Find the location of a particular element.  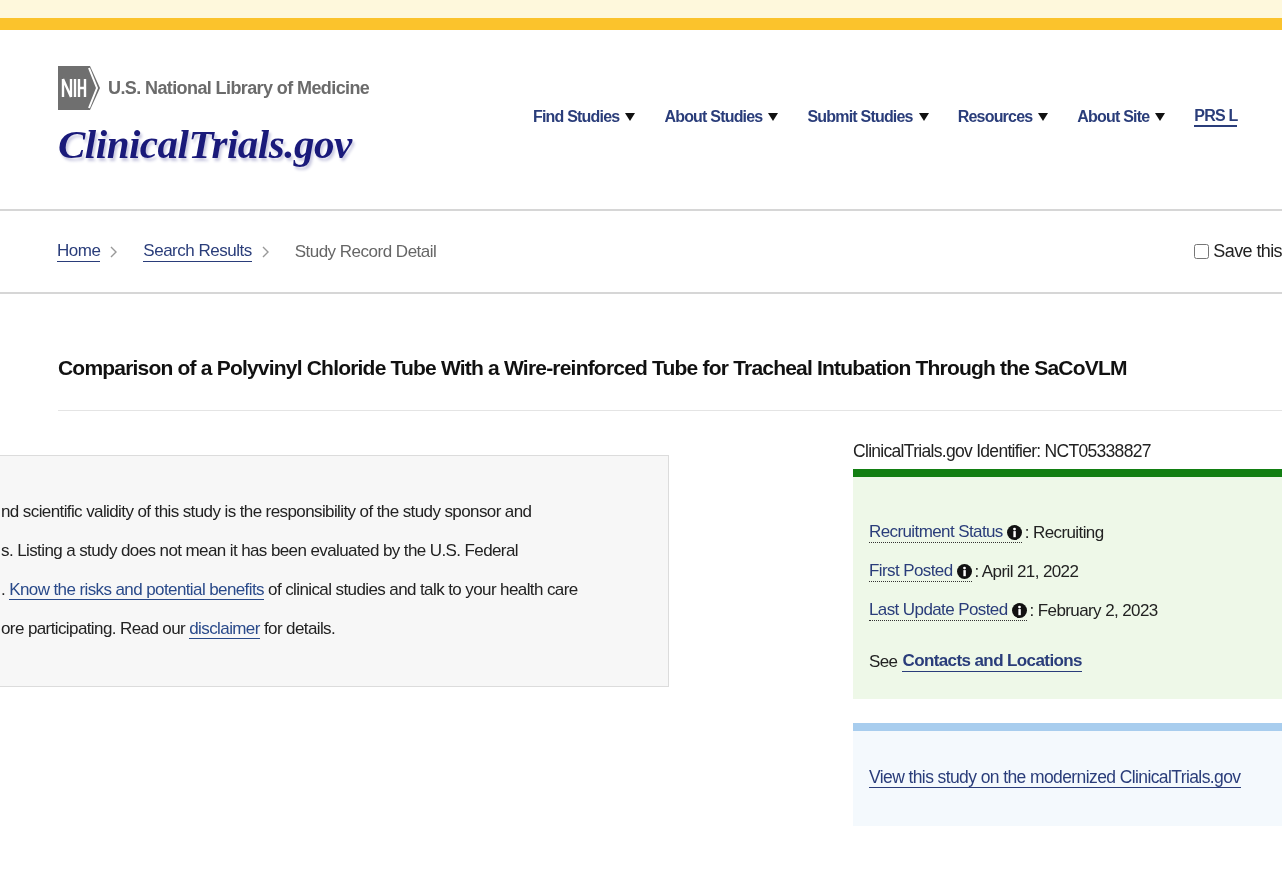

breadcrumb-link: Home is located at coordinates (79, 251).